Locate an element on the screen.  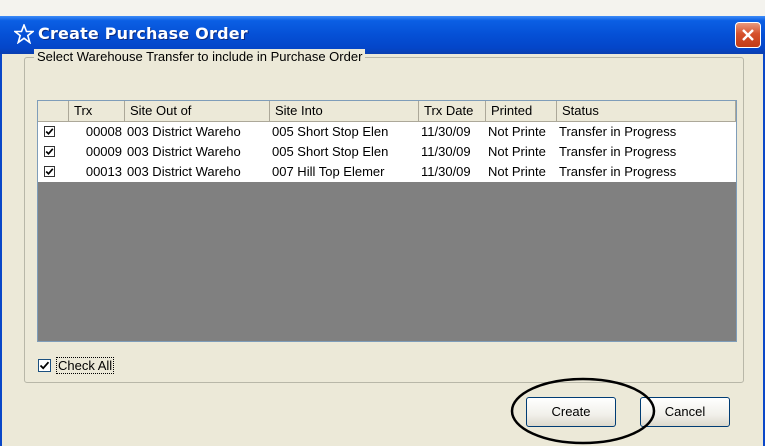
cell-trx: 00009 is located at coordinates (103, 151).